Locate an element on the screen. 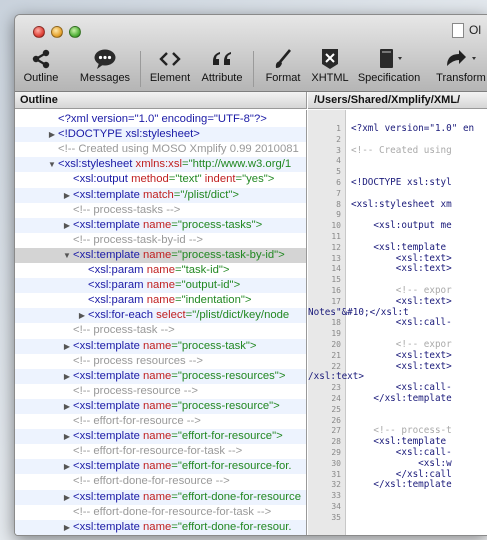 The height and width of the screenshot is (540, 487). outline-row: ▶ <xsl:template name="process-tasks"> is located at coordinates (160, 225).